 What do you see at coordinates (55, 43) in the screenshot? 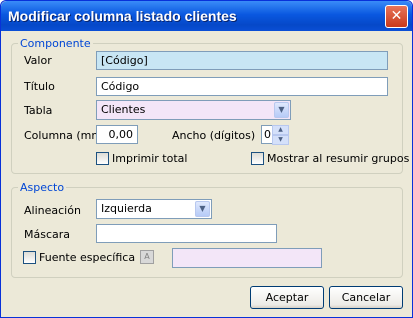
I see `componente-legend: Componente` at bounding box center [55, 43].